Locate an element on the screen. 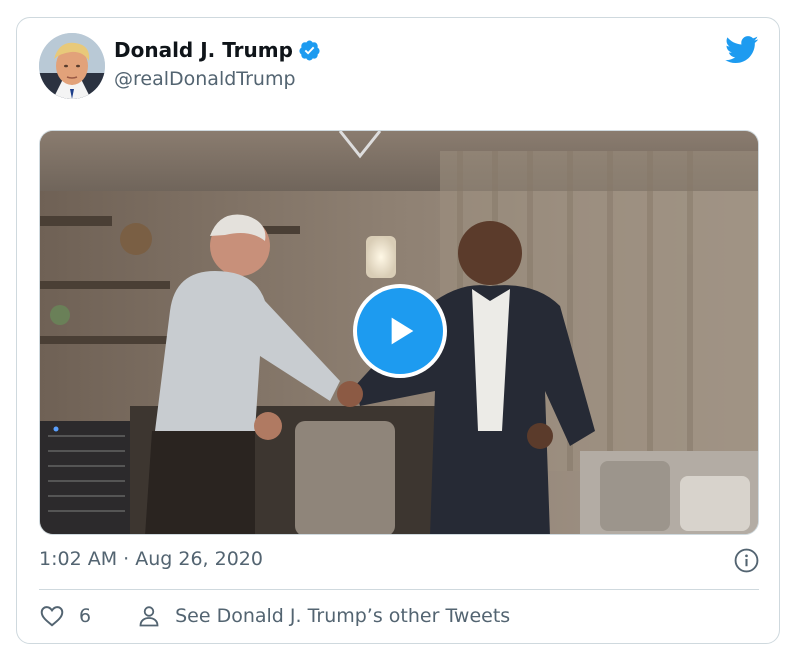 The height and width of the screenshot is (665, 799). author-name-row: Donald J. Trump is located at coordinates (217, 50).